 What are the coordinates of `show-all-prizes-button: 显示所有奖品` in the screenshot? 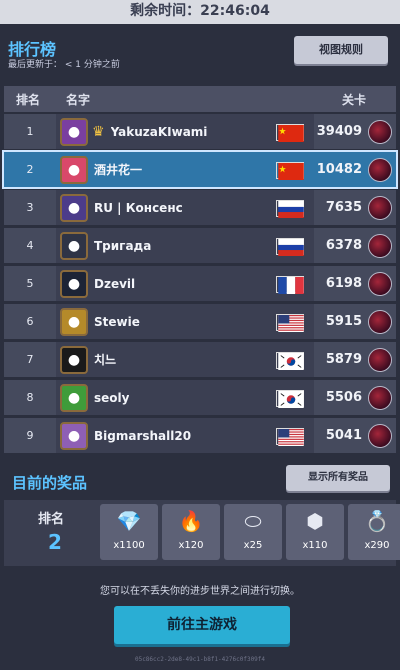 It's located at (338, 478).